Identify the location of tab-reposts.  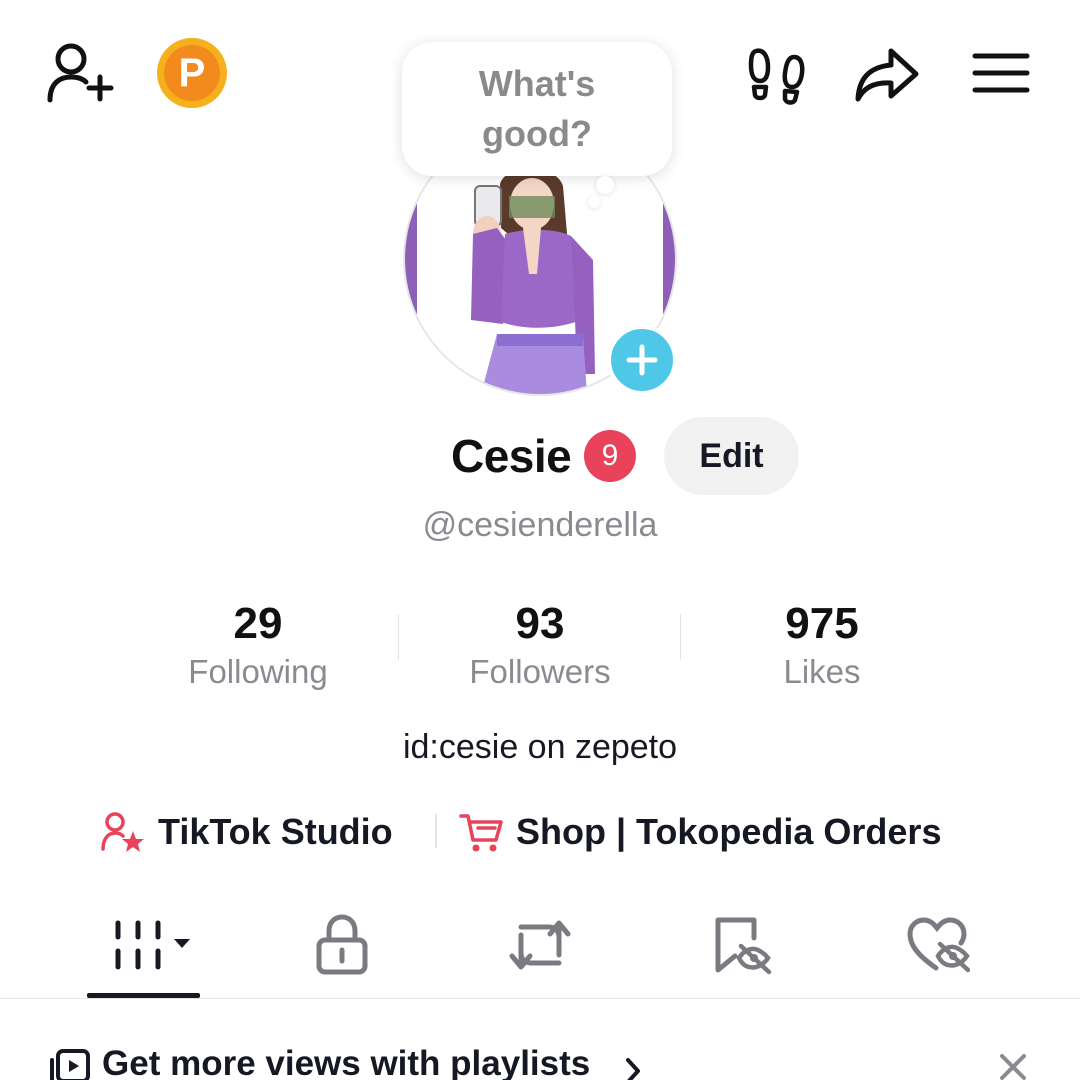
(540, 945).